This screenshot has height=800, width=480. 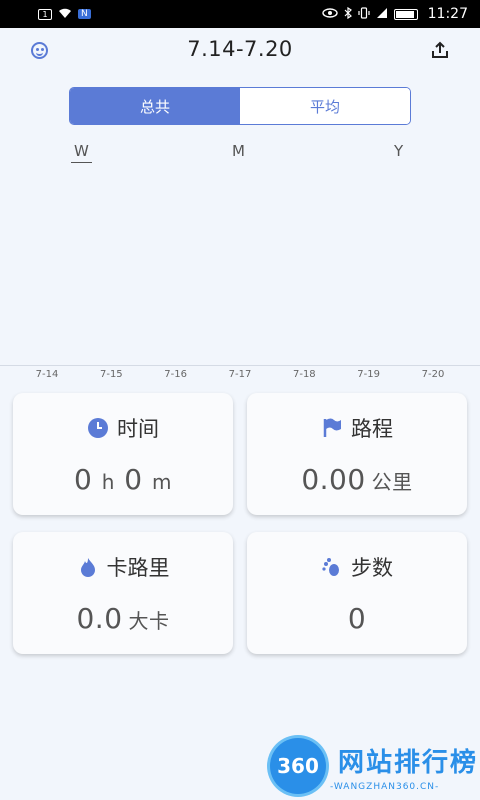 What do you see at coordinates (138, 568) in the screenshot?
I see `calories-card-label: 卡路里` at bounding box center [138, 568].